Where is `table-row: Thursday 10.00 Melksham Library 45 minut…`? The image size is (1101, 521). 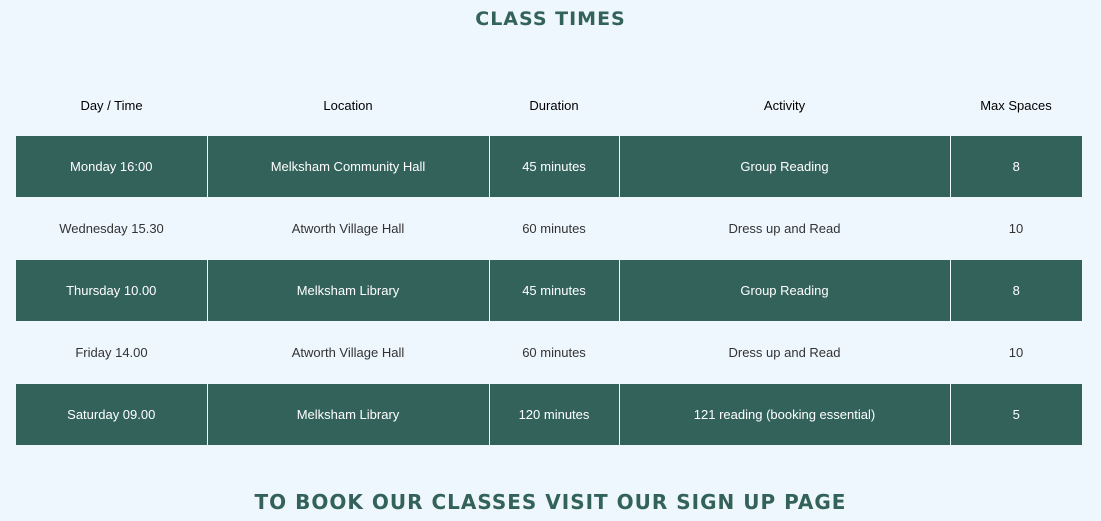
table-row: Thursday 10.00 Melksham Library 45 minut… is located at coordinates (549, 290).